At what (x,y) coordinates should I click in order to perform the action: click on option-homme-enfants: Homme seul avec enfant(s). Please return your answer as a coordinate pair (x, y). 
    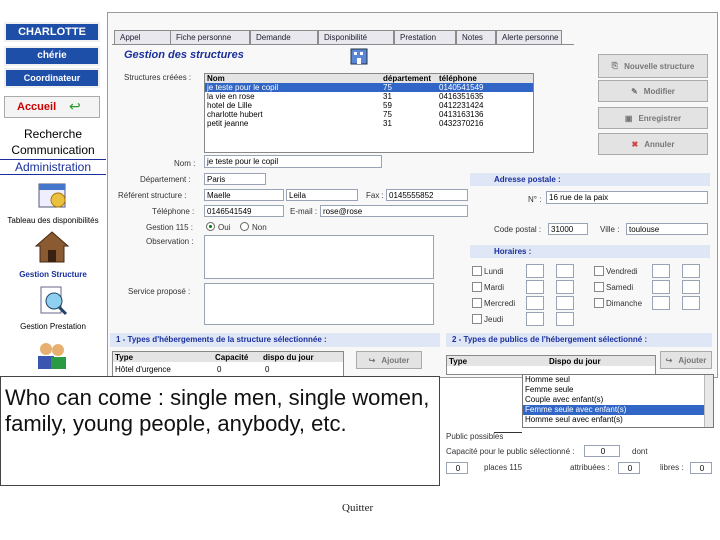
    Looking at the image, I should click on (618, 420).